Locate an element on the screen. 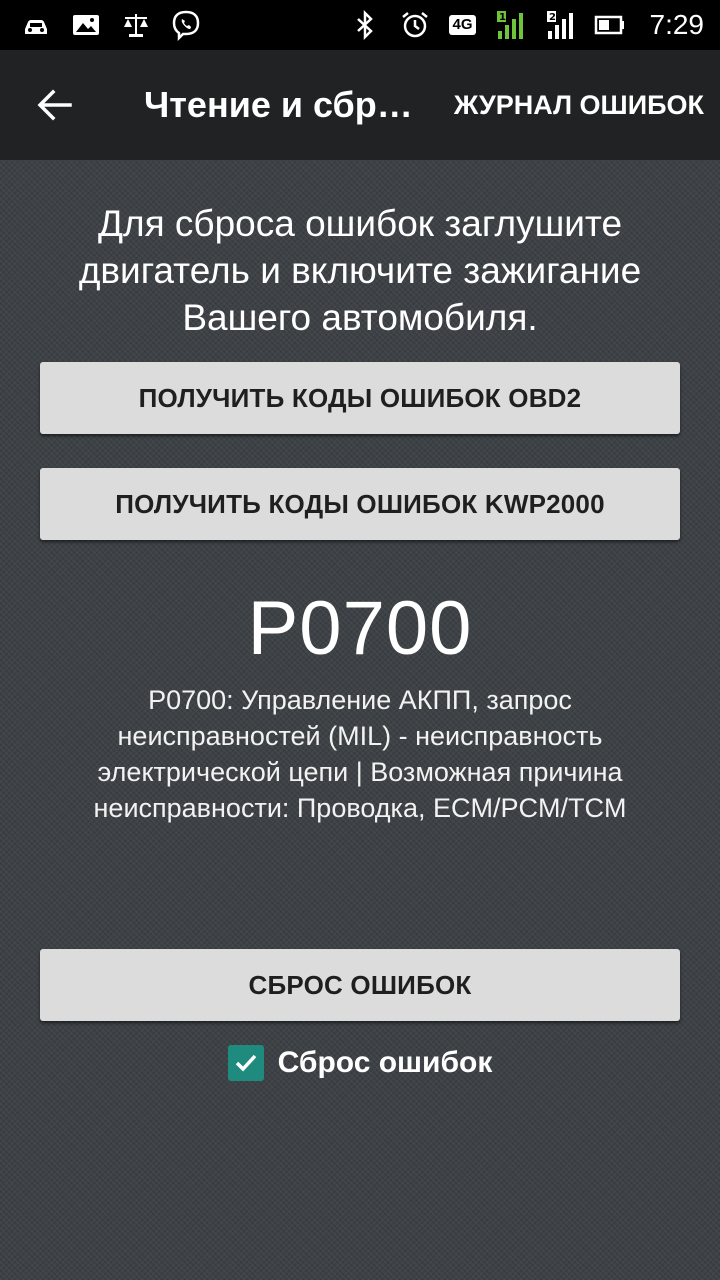 The width and height of the screenshot is (720, 1280). error-code: P0700 is located at coordinates (360, 628).